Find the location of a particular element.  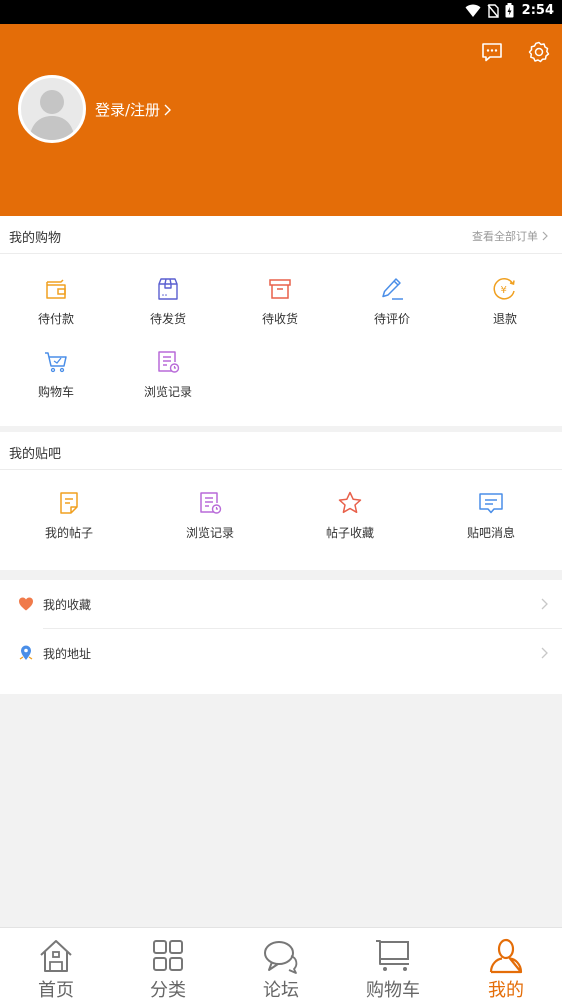

pending-shipment-button: 待发货 is located at coordinates (168, 301).